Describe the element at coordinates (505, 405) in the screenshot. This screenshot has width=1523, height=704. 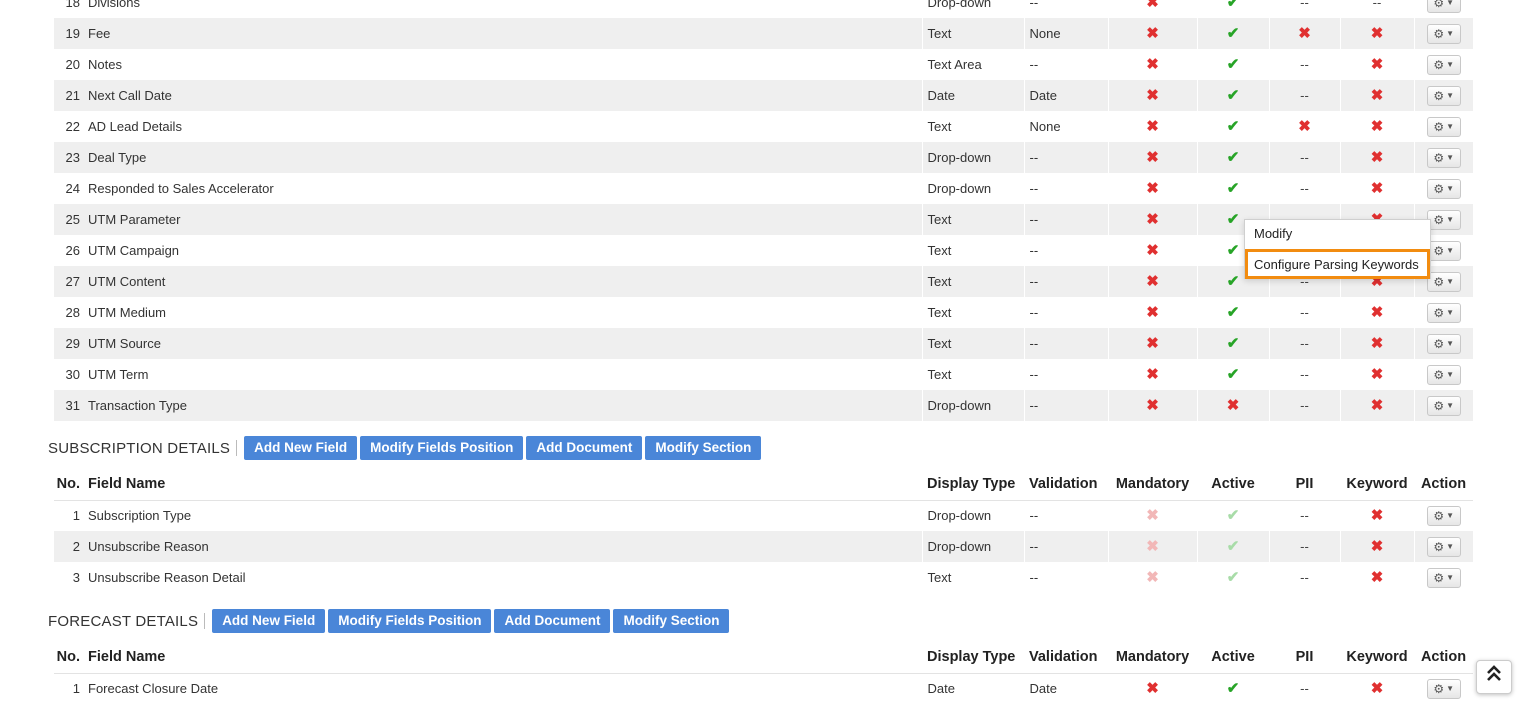
I see `field-name: Transaction Type` at that location.